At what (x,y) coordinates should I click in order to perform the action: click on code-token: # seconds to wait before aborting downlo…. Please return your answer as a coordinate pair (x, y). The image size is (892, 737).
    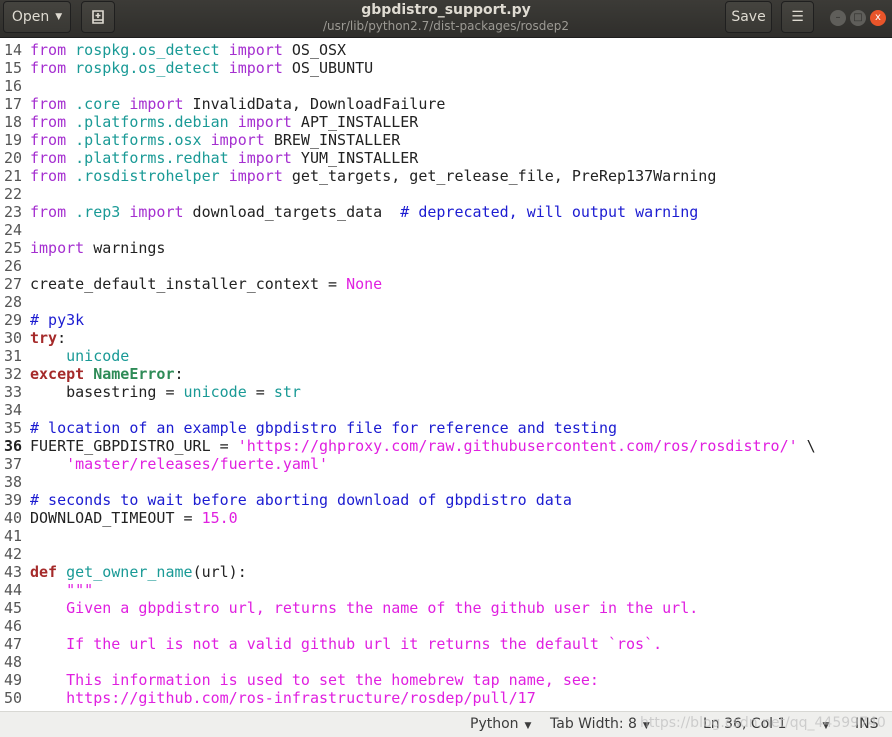
    Looking at the image, I should click on (301, 500).